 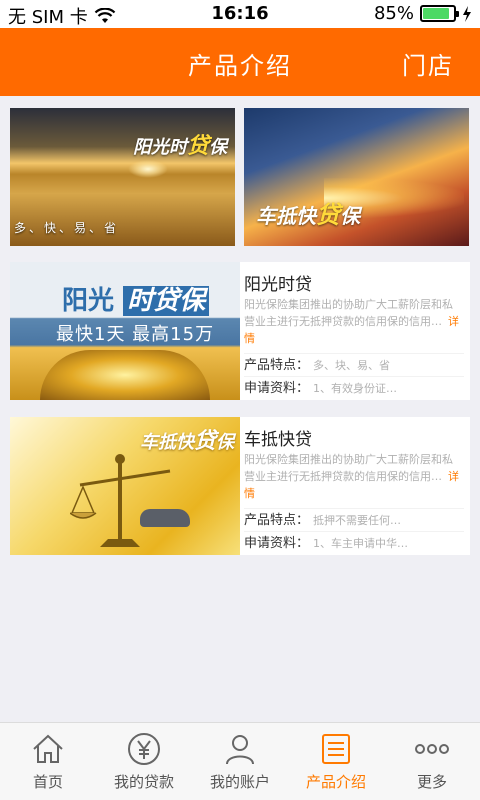 I want to click on sun-flare, so click(x=148, y=169).